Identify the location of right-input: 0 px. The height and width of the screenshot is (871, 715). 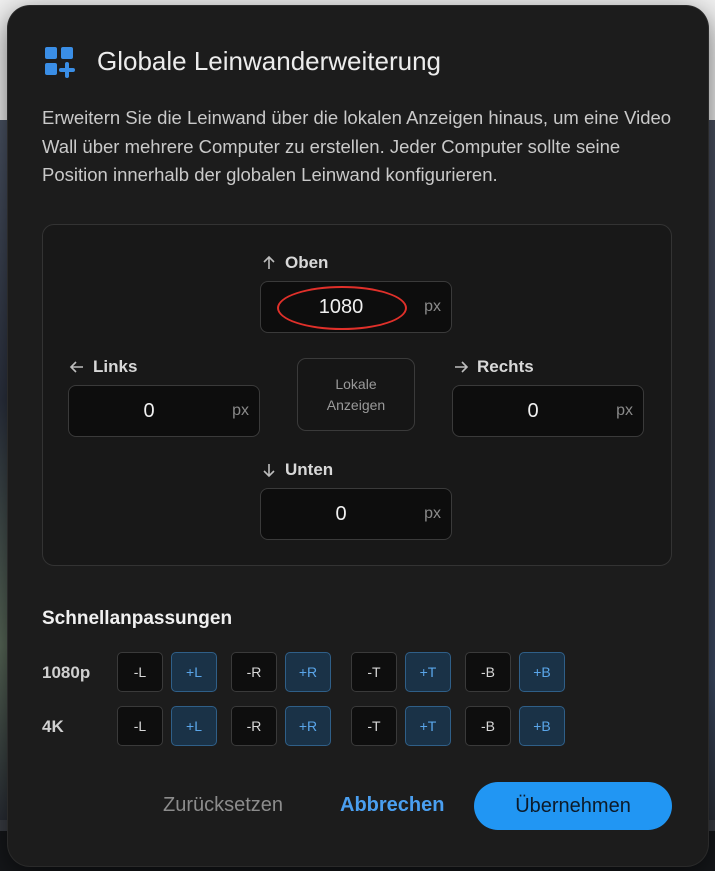
(548, 411).